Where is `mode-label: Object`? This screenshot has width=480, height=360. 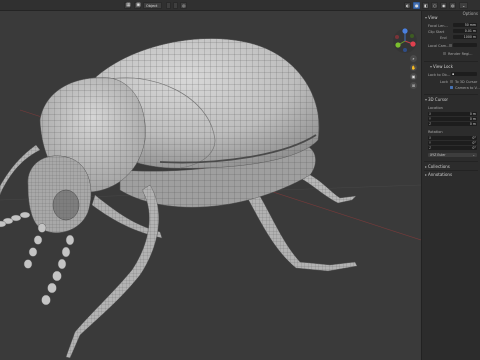
mode-label: Object is located at coordinates (152, 6).